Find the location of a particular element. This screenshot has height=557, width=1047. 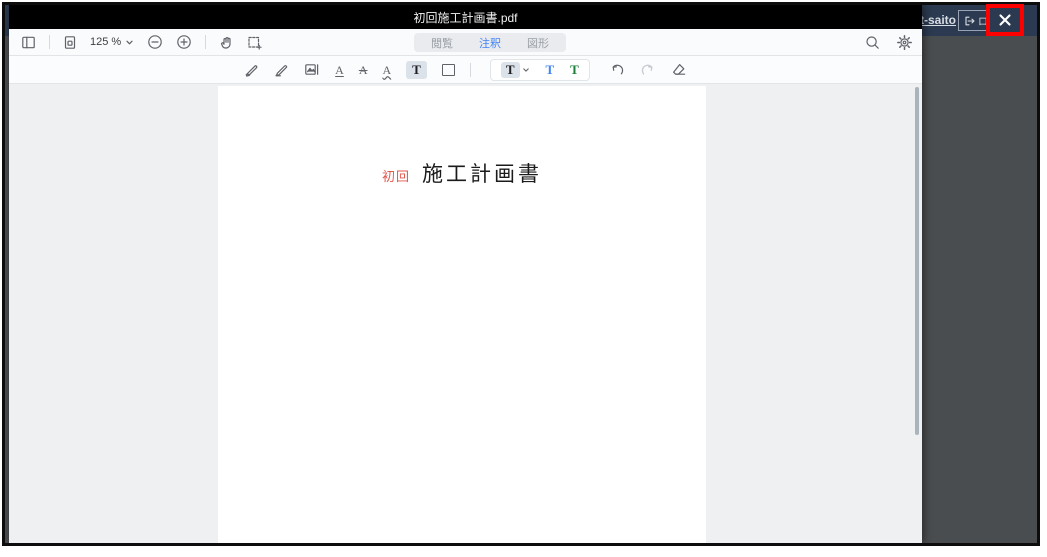

pdf-filename: 初回施工計画書.pdf is located at coordinates (465, 17).